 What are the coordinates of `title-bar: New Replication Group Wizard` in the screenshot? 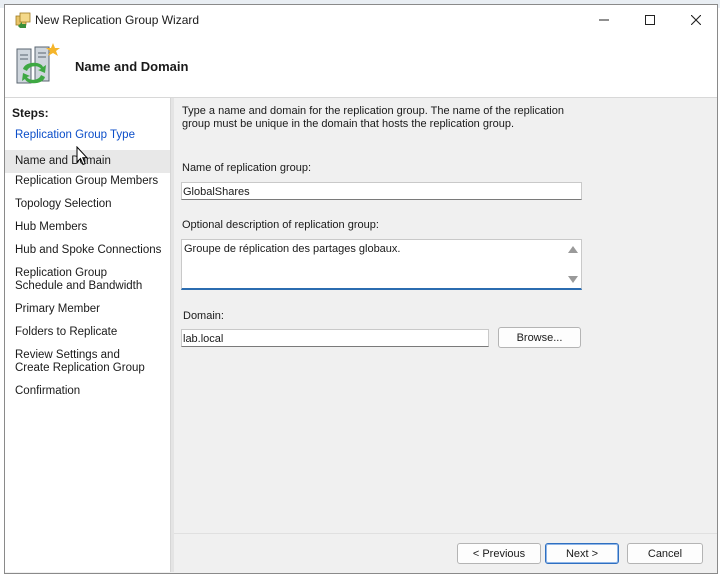 It's located at (361, 20).